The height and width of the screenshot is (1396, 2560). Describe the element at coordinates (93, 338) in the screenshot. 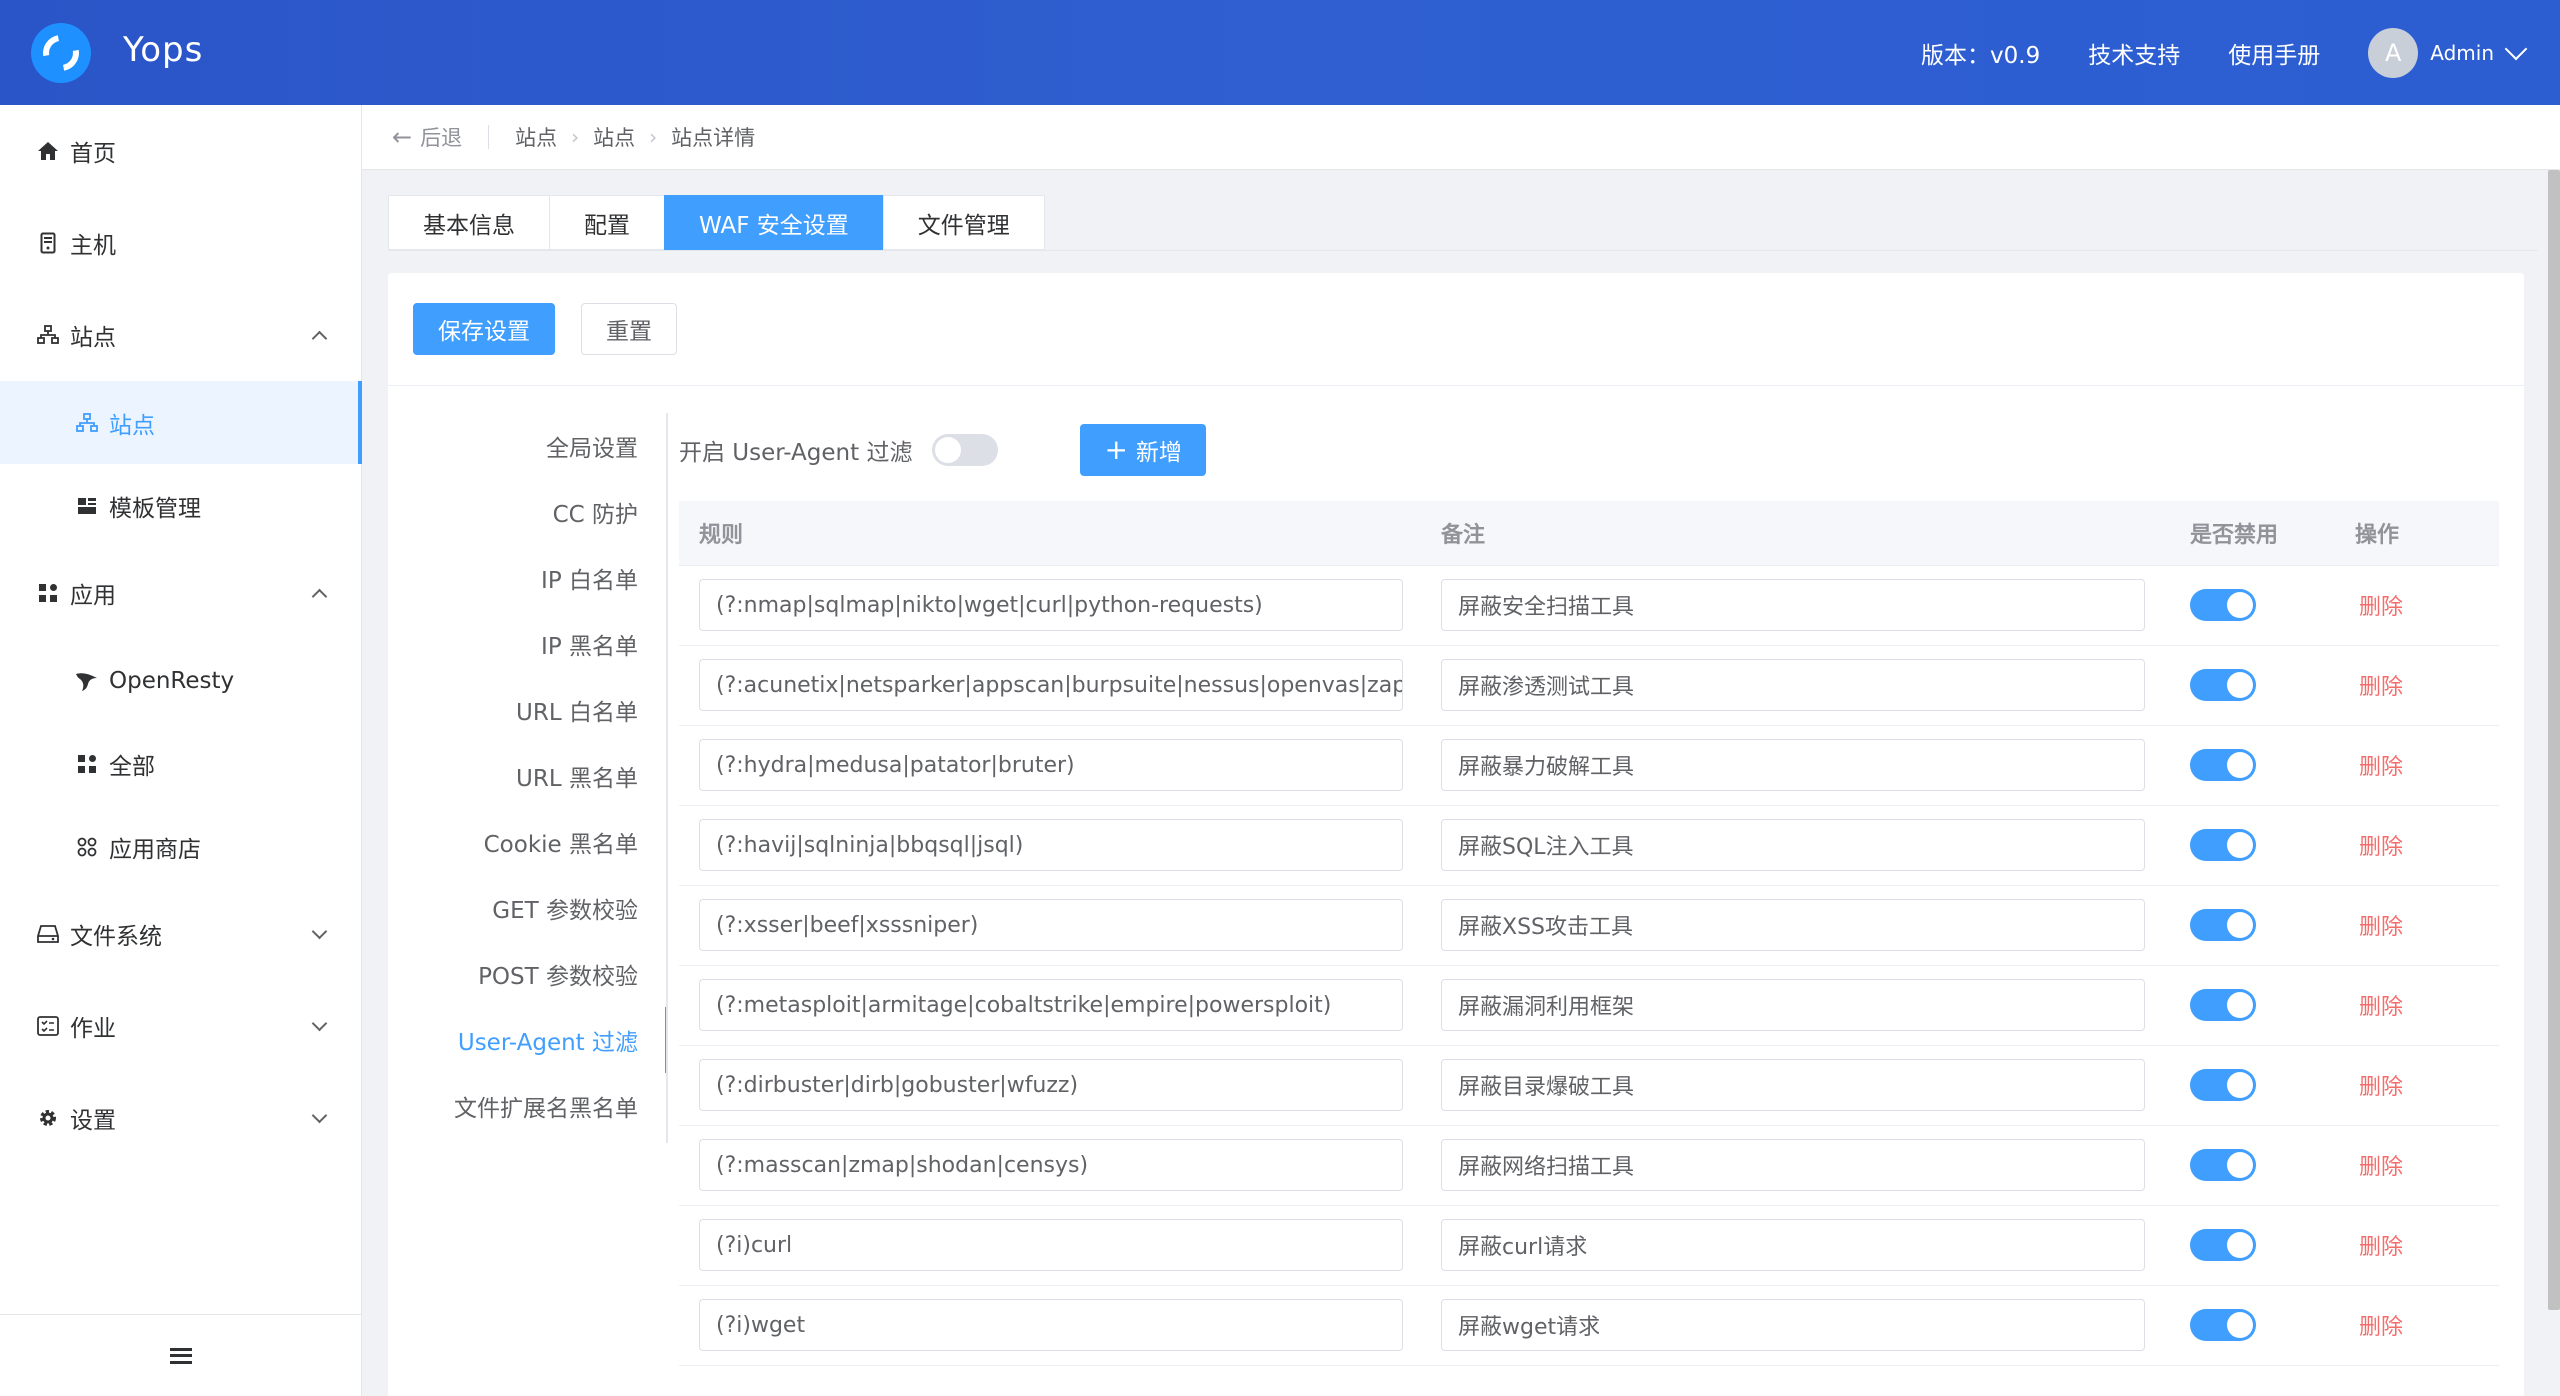

I see `sidebar-item-label: 站点` at that location.